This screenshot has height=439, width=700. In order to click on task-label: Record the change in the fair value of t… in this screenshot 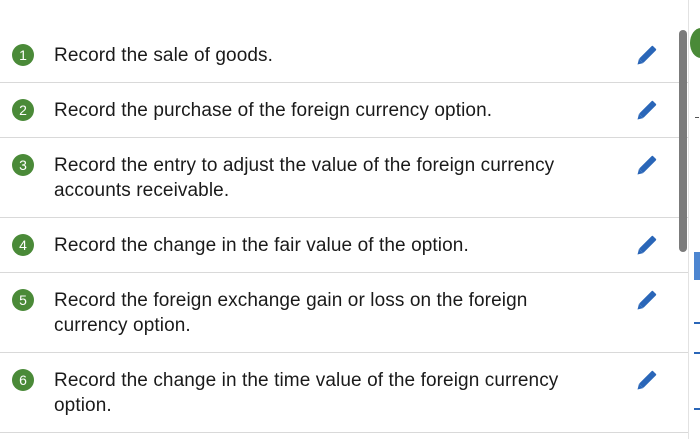, I will do `click(261, 245)`.